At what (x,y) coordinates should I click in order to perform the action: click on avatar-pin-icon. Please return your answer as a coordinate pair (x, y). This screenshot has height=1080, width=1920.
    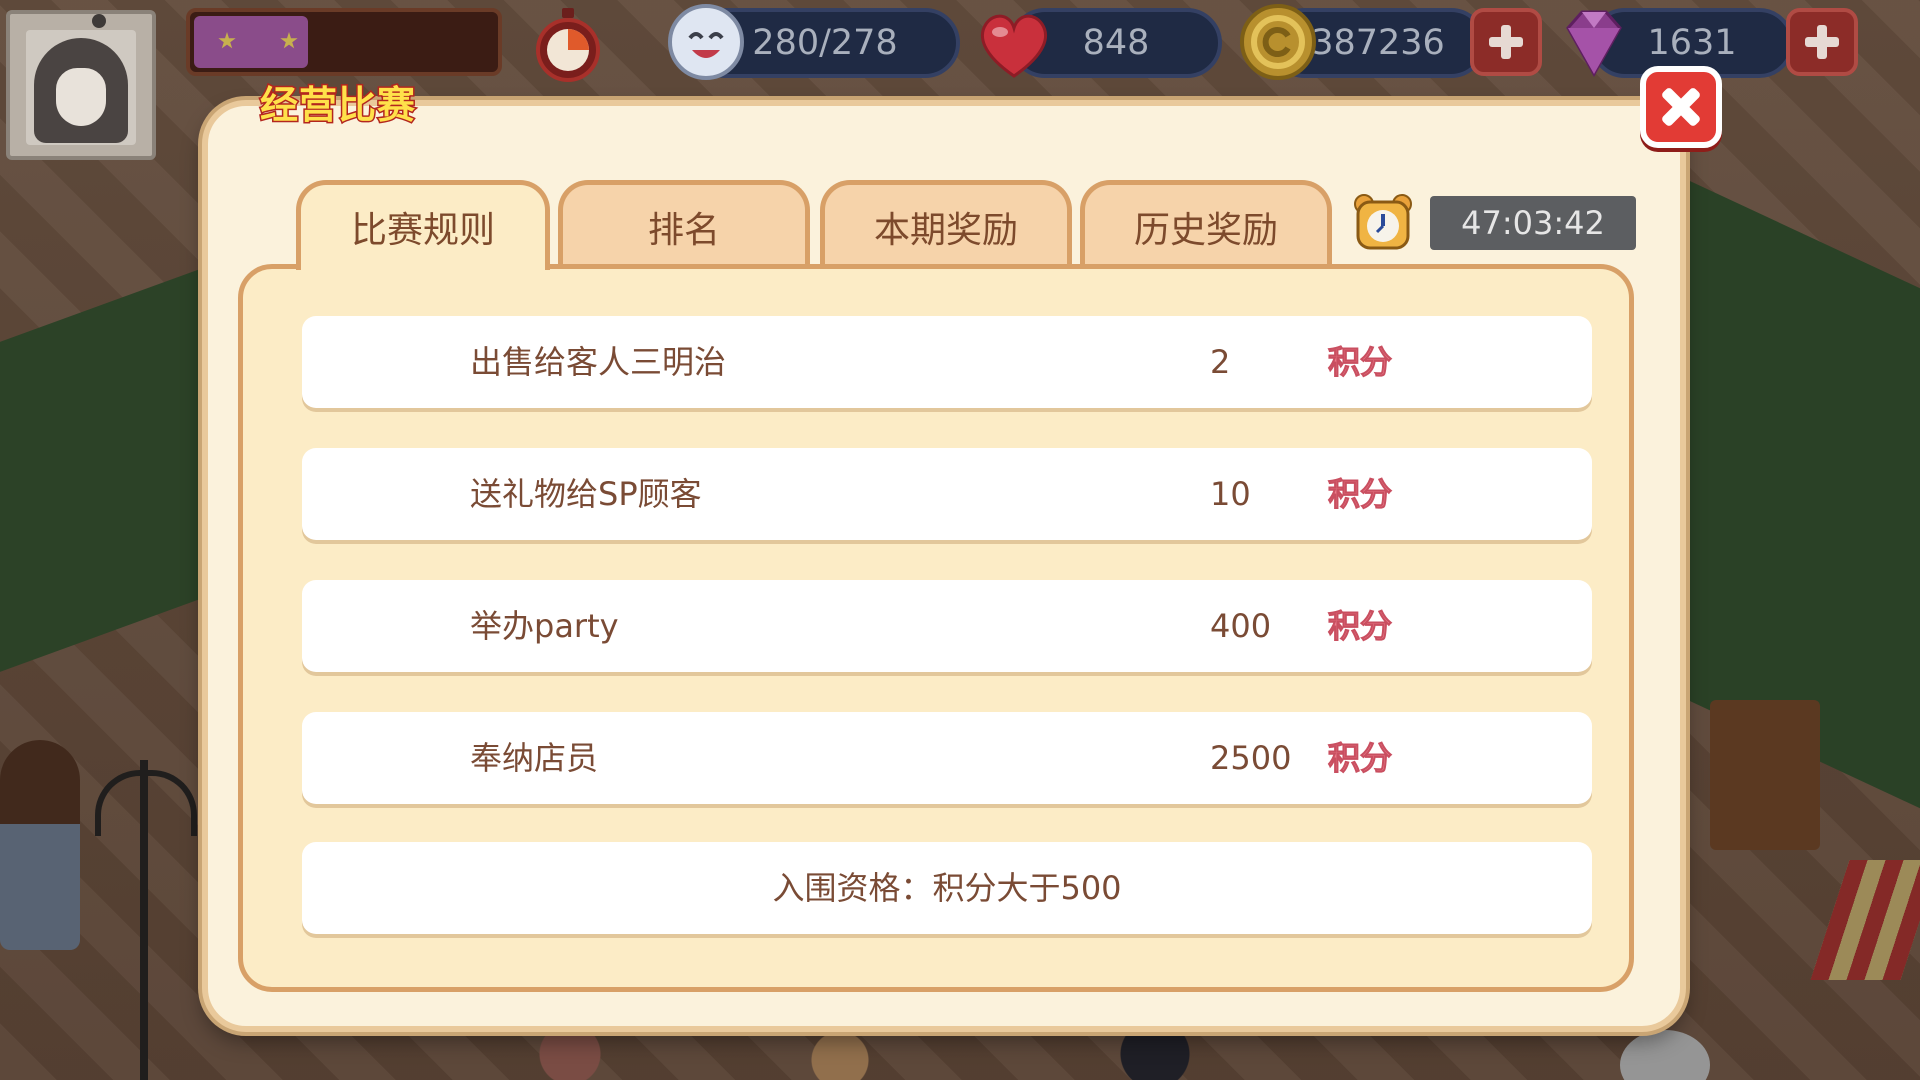
    Looking at the image, I should click on (99, 21).